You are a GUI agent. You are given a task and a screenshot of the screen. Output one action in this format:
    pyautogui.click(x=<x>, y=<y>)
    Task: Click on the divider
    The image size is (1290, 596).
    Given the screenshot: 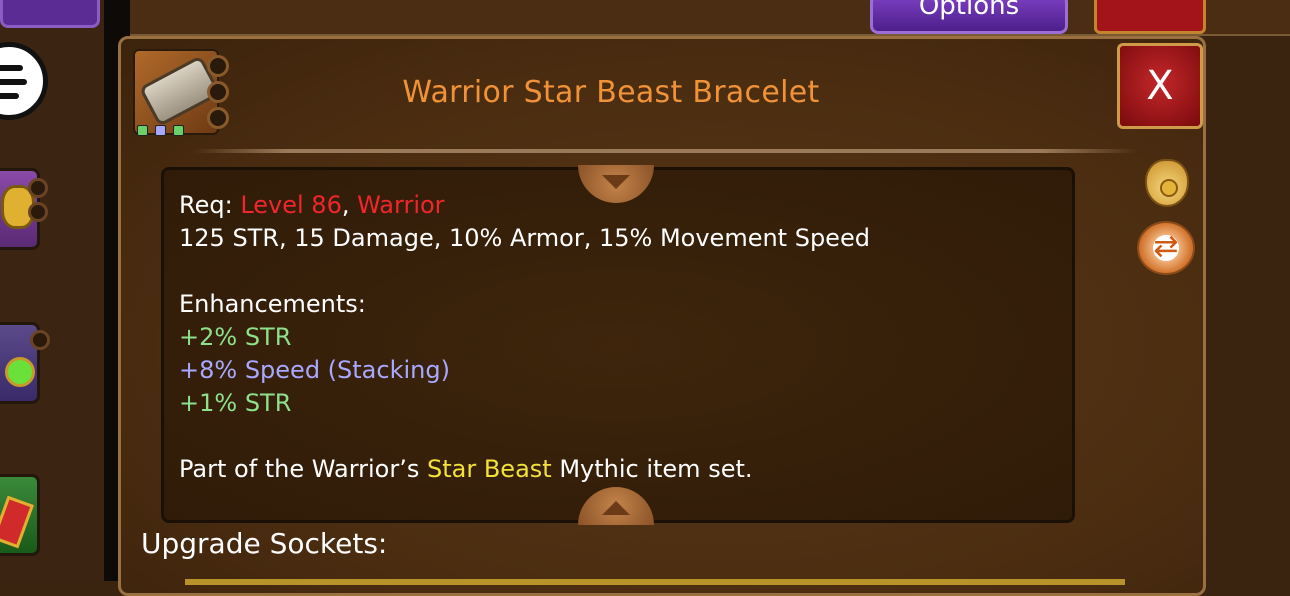 What is the action you would take?
    pyautogui.click(x=665, y=151)
    